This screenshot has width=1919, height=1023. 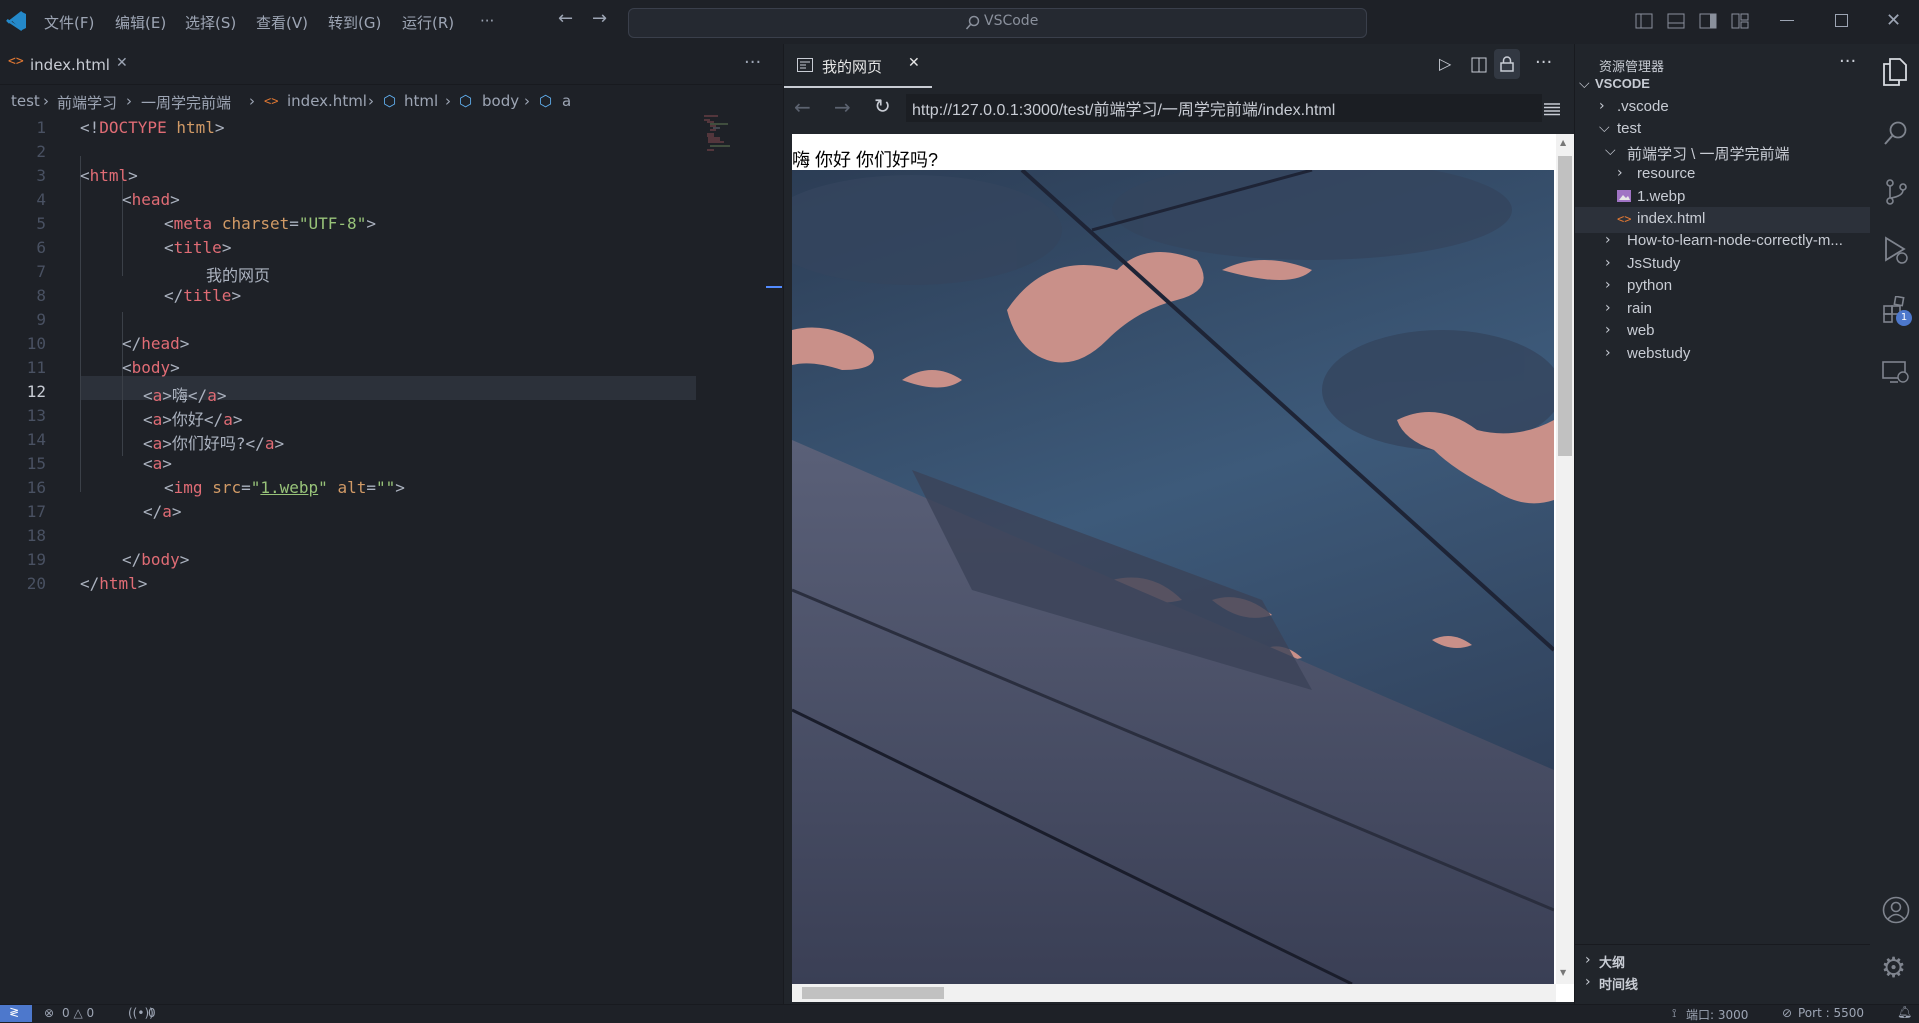 What do you see at coordinates (1653, 263) in the screenshot?
I see `tree-item-folder: JsStudy` at bounding box center [1653, 263].